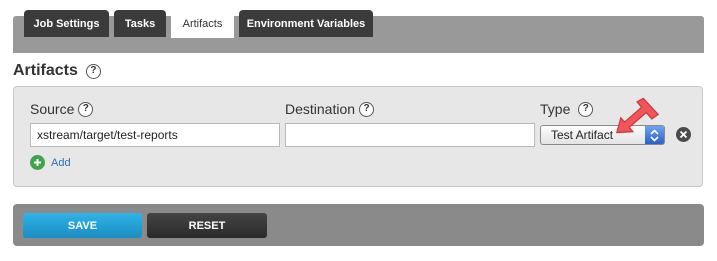  Describe the element at coordinates (410, 135) in the screenshot. I see `destination-input` at that location.